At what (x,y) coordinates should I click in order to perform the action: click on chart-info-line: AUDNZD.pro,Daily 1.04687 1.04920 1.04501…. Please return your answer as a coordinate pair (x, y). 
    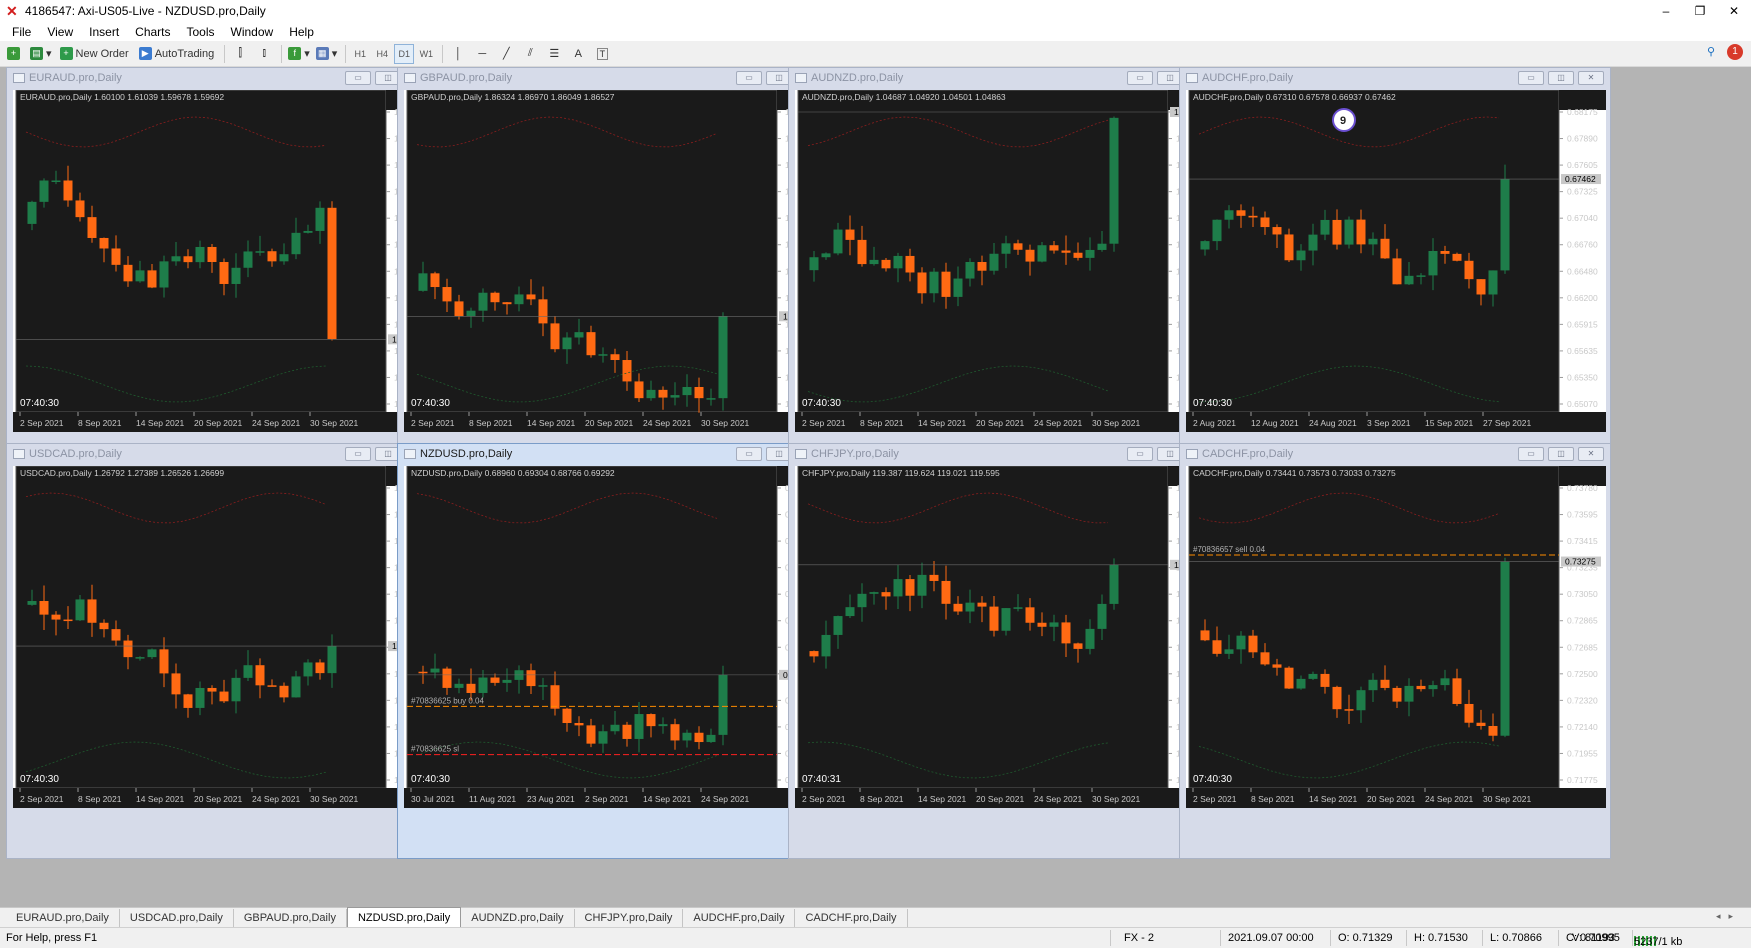
    Looking at the image, I should click on (904, 97).